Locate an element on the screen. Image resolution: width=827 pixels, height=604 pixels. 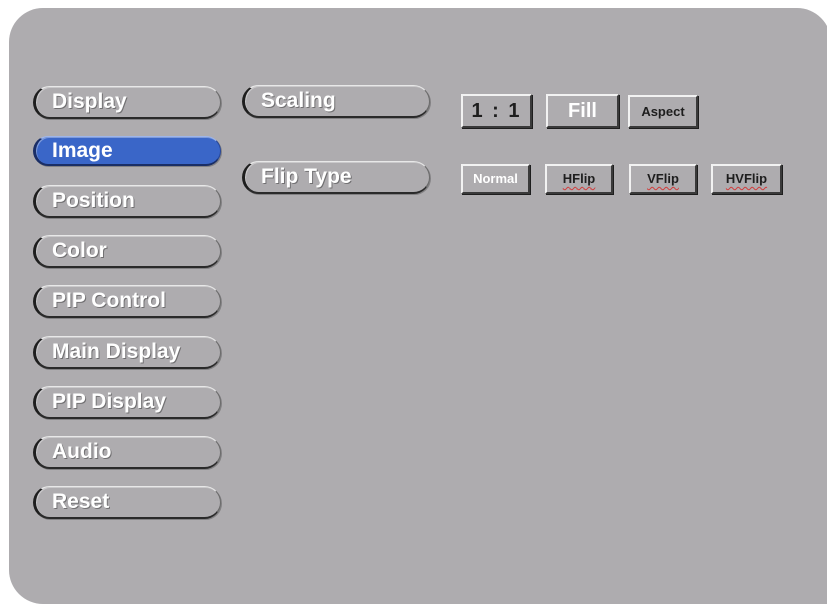
menu-item-main-display: Main Display is located at coordinates (127, 352).